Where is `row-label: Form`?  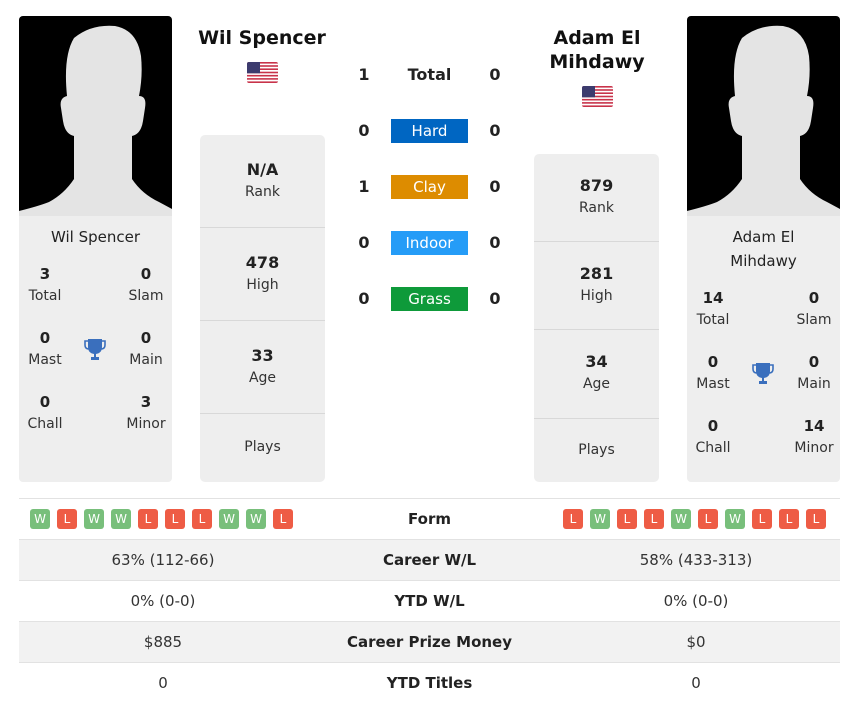
row-label: Form is located at coordinates (429, 519).